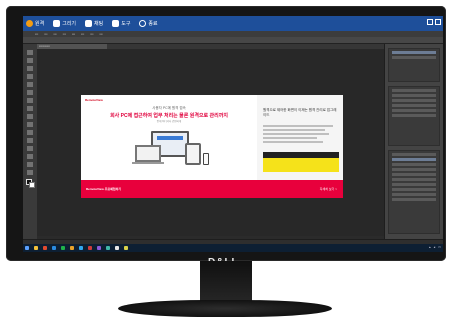 Image resolution: width=451 pixels, height=320 pixels. I want to click on system-tray: ▴ ◂ ▭, so click(435, 247).